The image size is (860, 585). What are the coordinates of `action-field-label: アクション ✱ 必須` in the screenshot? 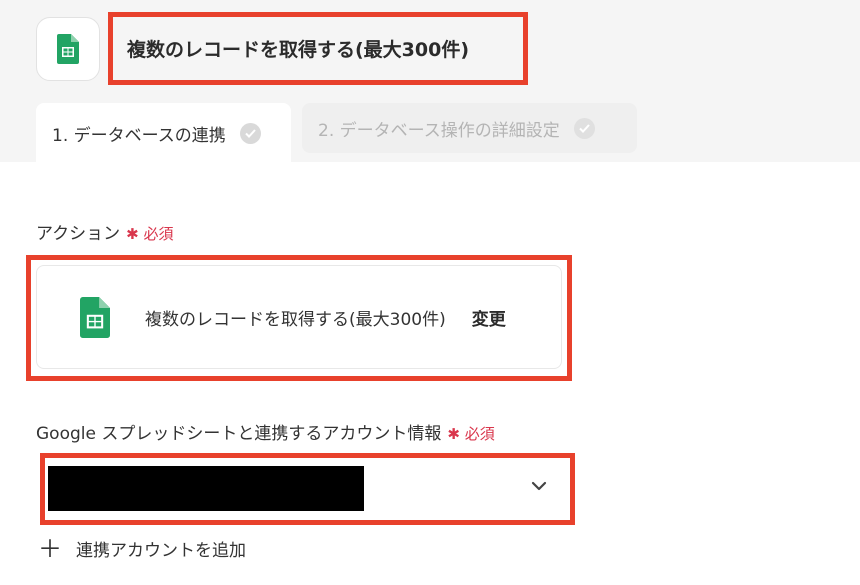 It's located at (105, 231).